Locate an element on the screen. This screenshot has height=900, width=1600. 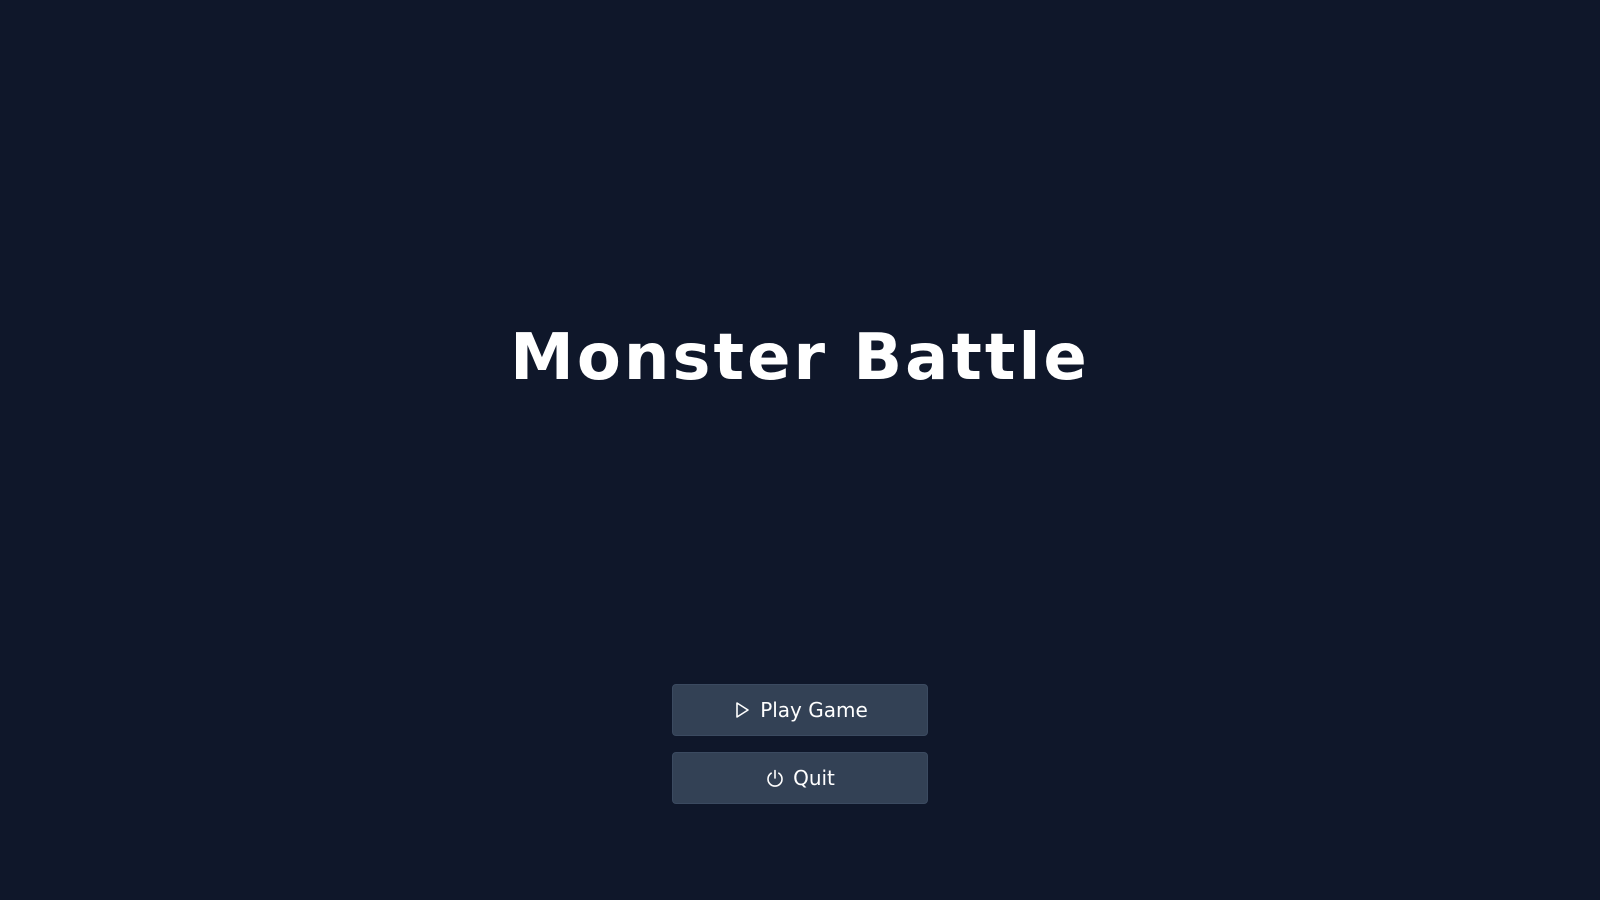
play-game-button: Play Game is located at coordinates (800, 710).